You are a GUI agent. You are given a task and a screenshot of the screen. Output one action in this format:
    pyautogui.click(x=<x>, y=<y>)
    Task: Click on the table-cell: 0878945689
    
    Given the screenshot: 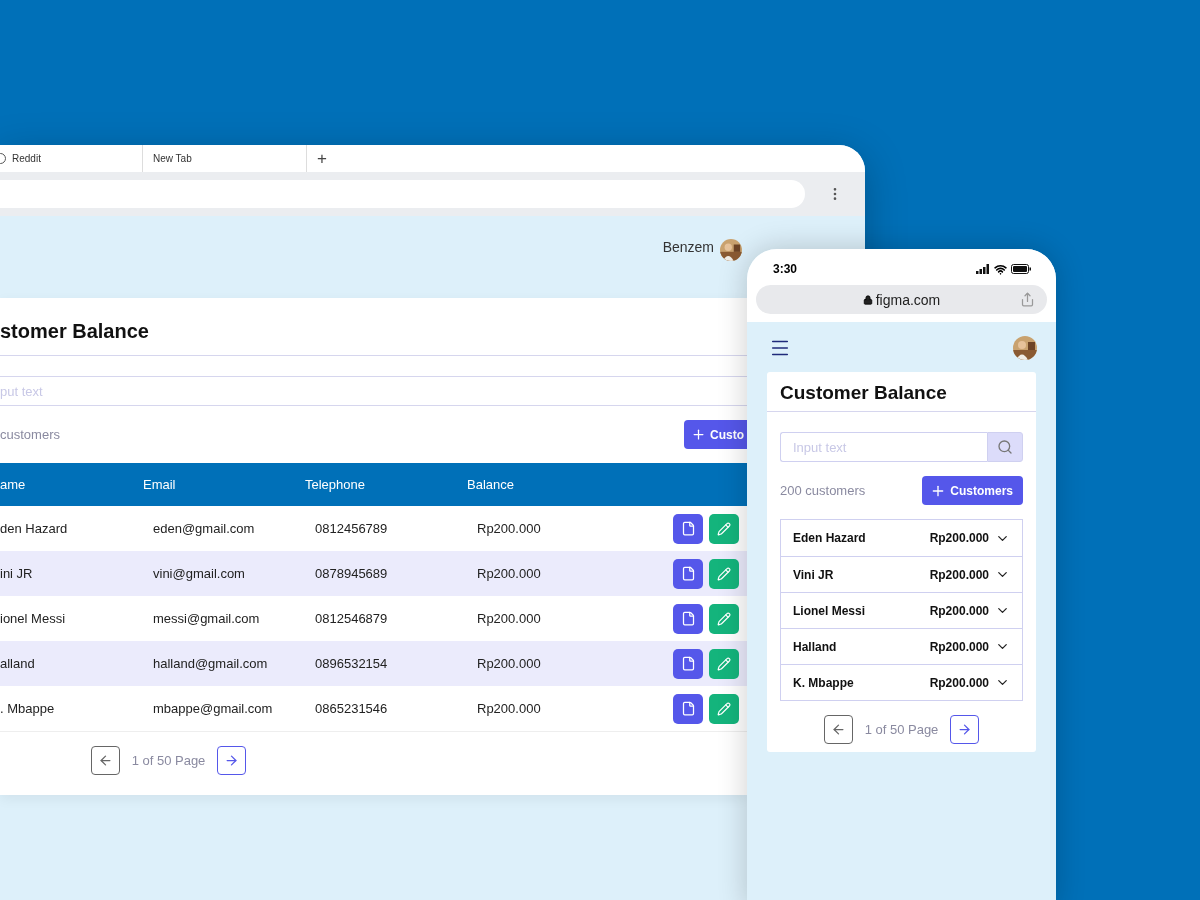 What is the action you would take?
    pyautogui.click(x=386, y=573)
    